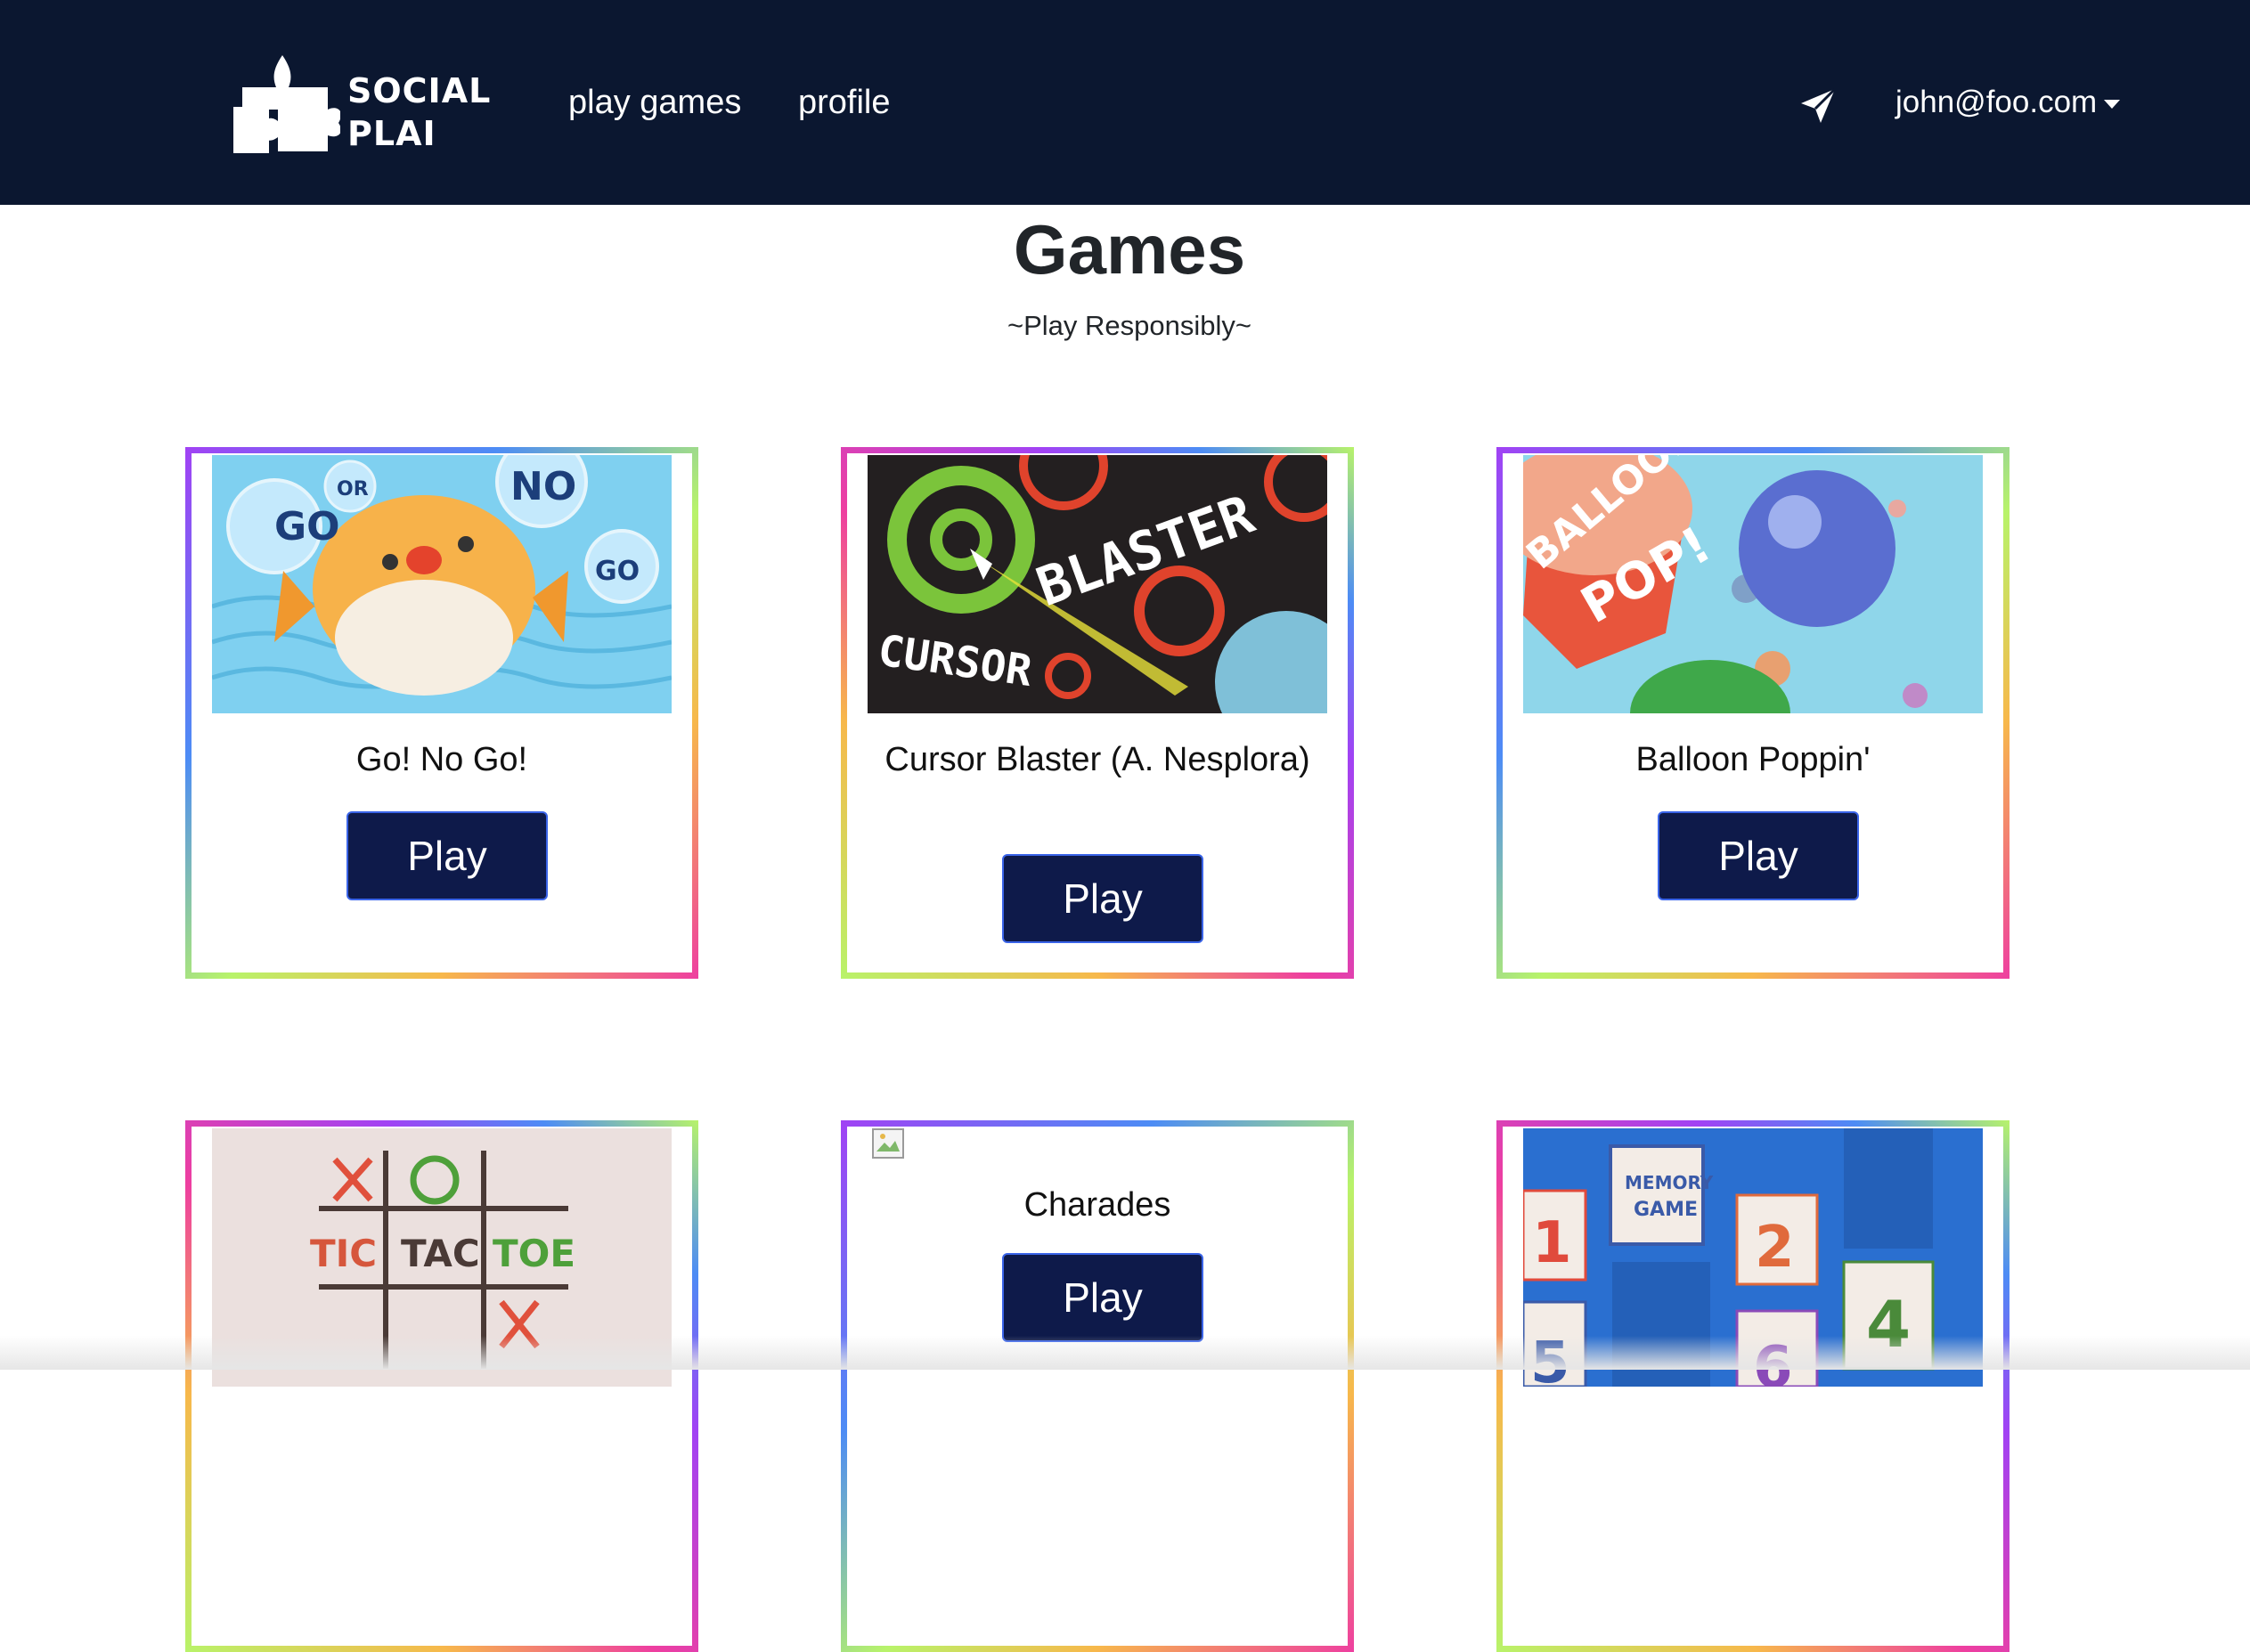 This screenshot has height=1652, width=2250. Describe the element at coordinates (617, 571) in the screenshot. I see `thumb-text-go-2: GO` at that location.